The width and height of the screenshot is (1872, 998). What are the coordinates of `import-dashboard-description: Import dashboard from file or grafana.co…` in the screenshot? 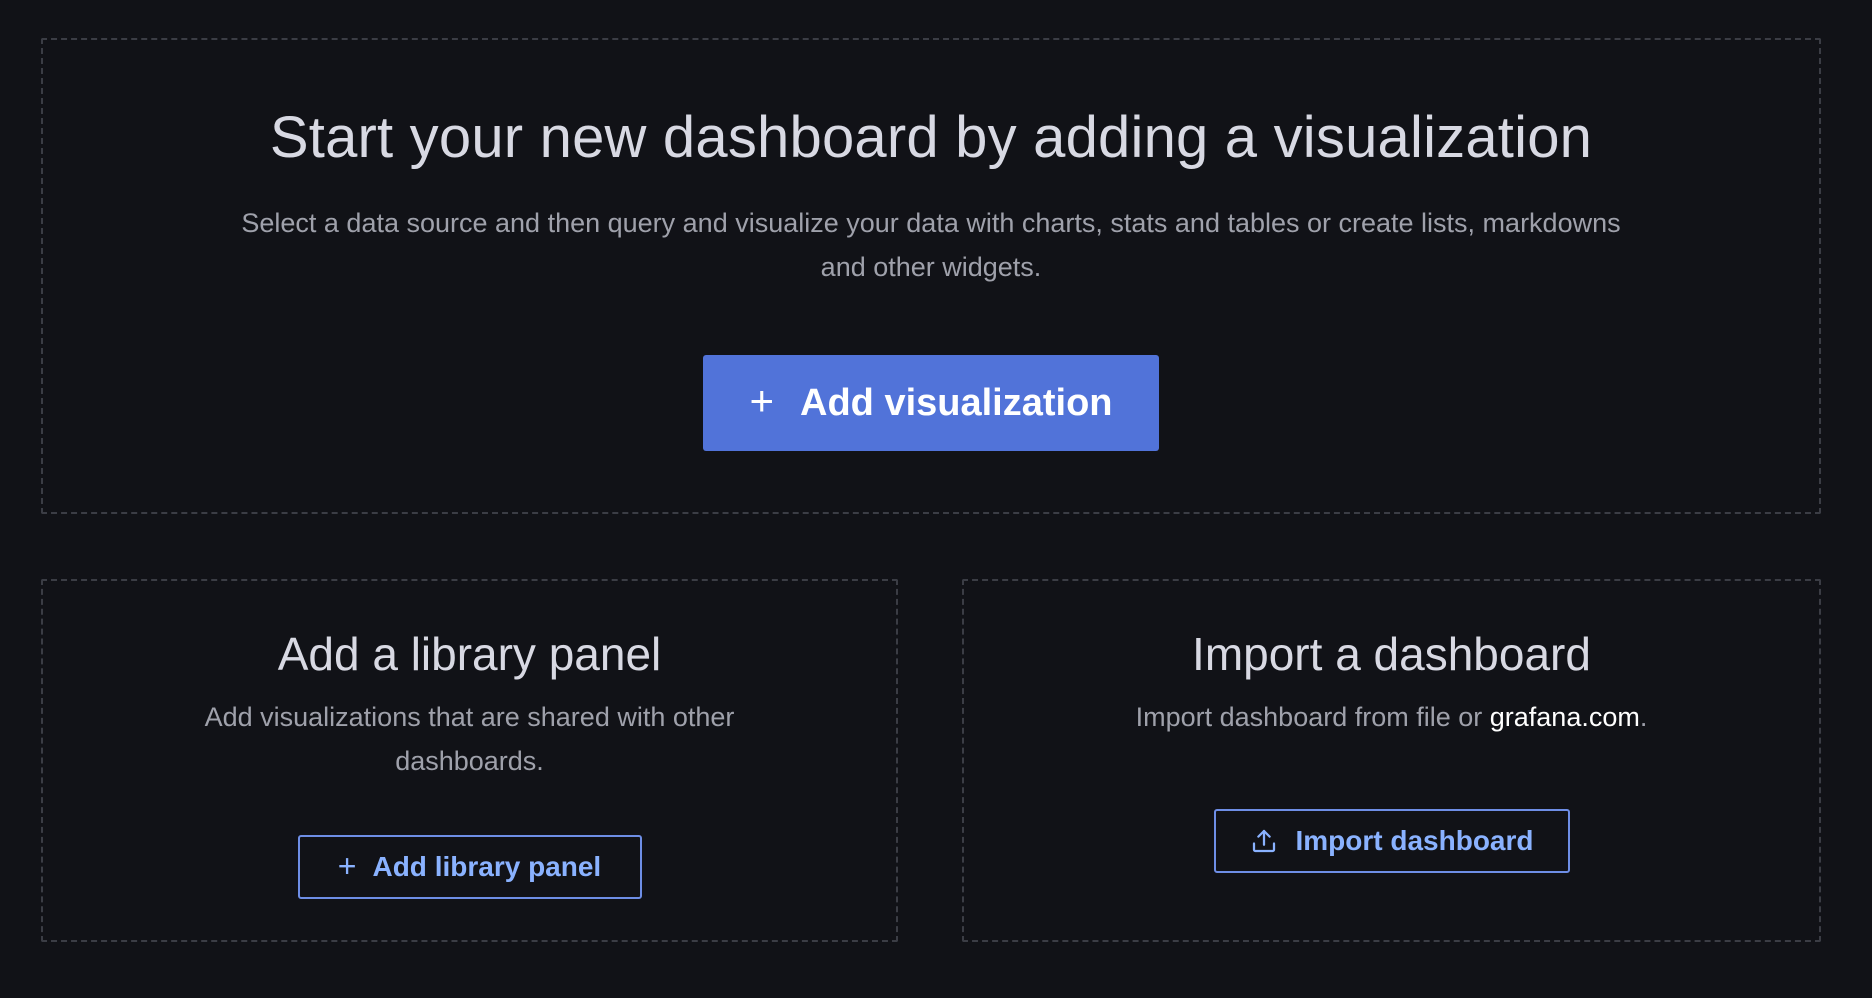 It's located at (1392, 717).